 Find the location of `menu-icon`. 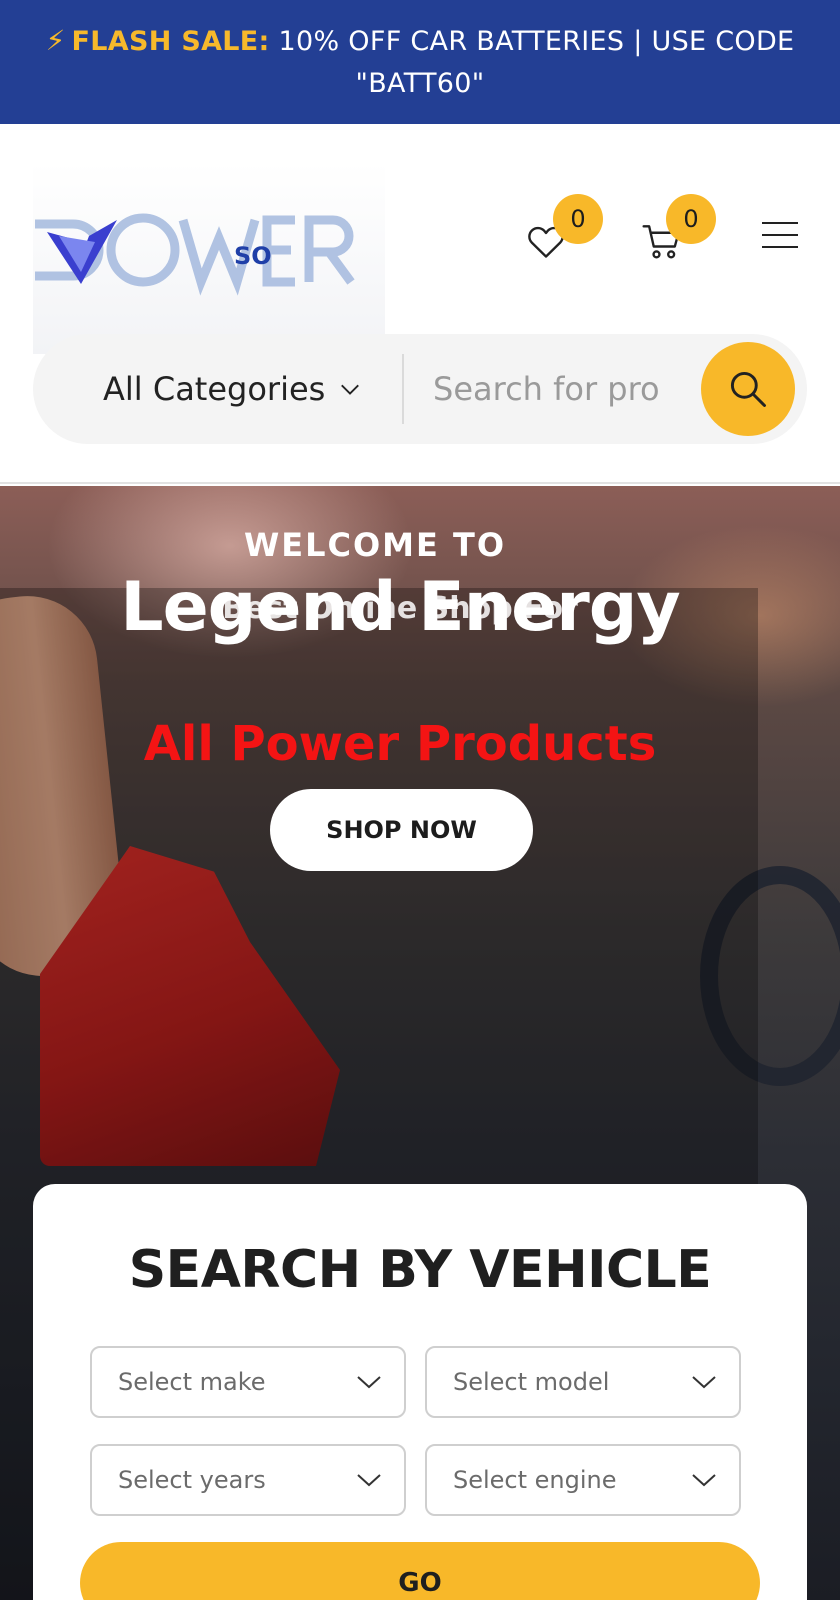

menu-icon is located at coordinates (780, 237).